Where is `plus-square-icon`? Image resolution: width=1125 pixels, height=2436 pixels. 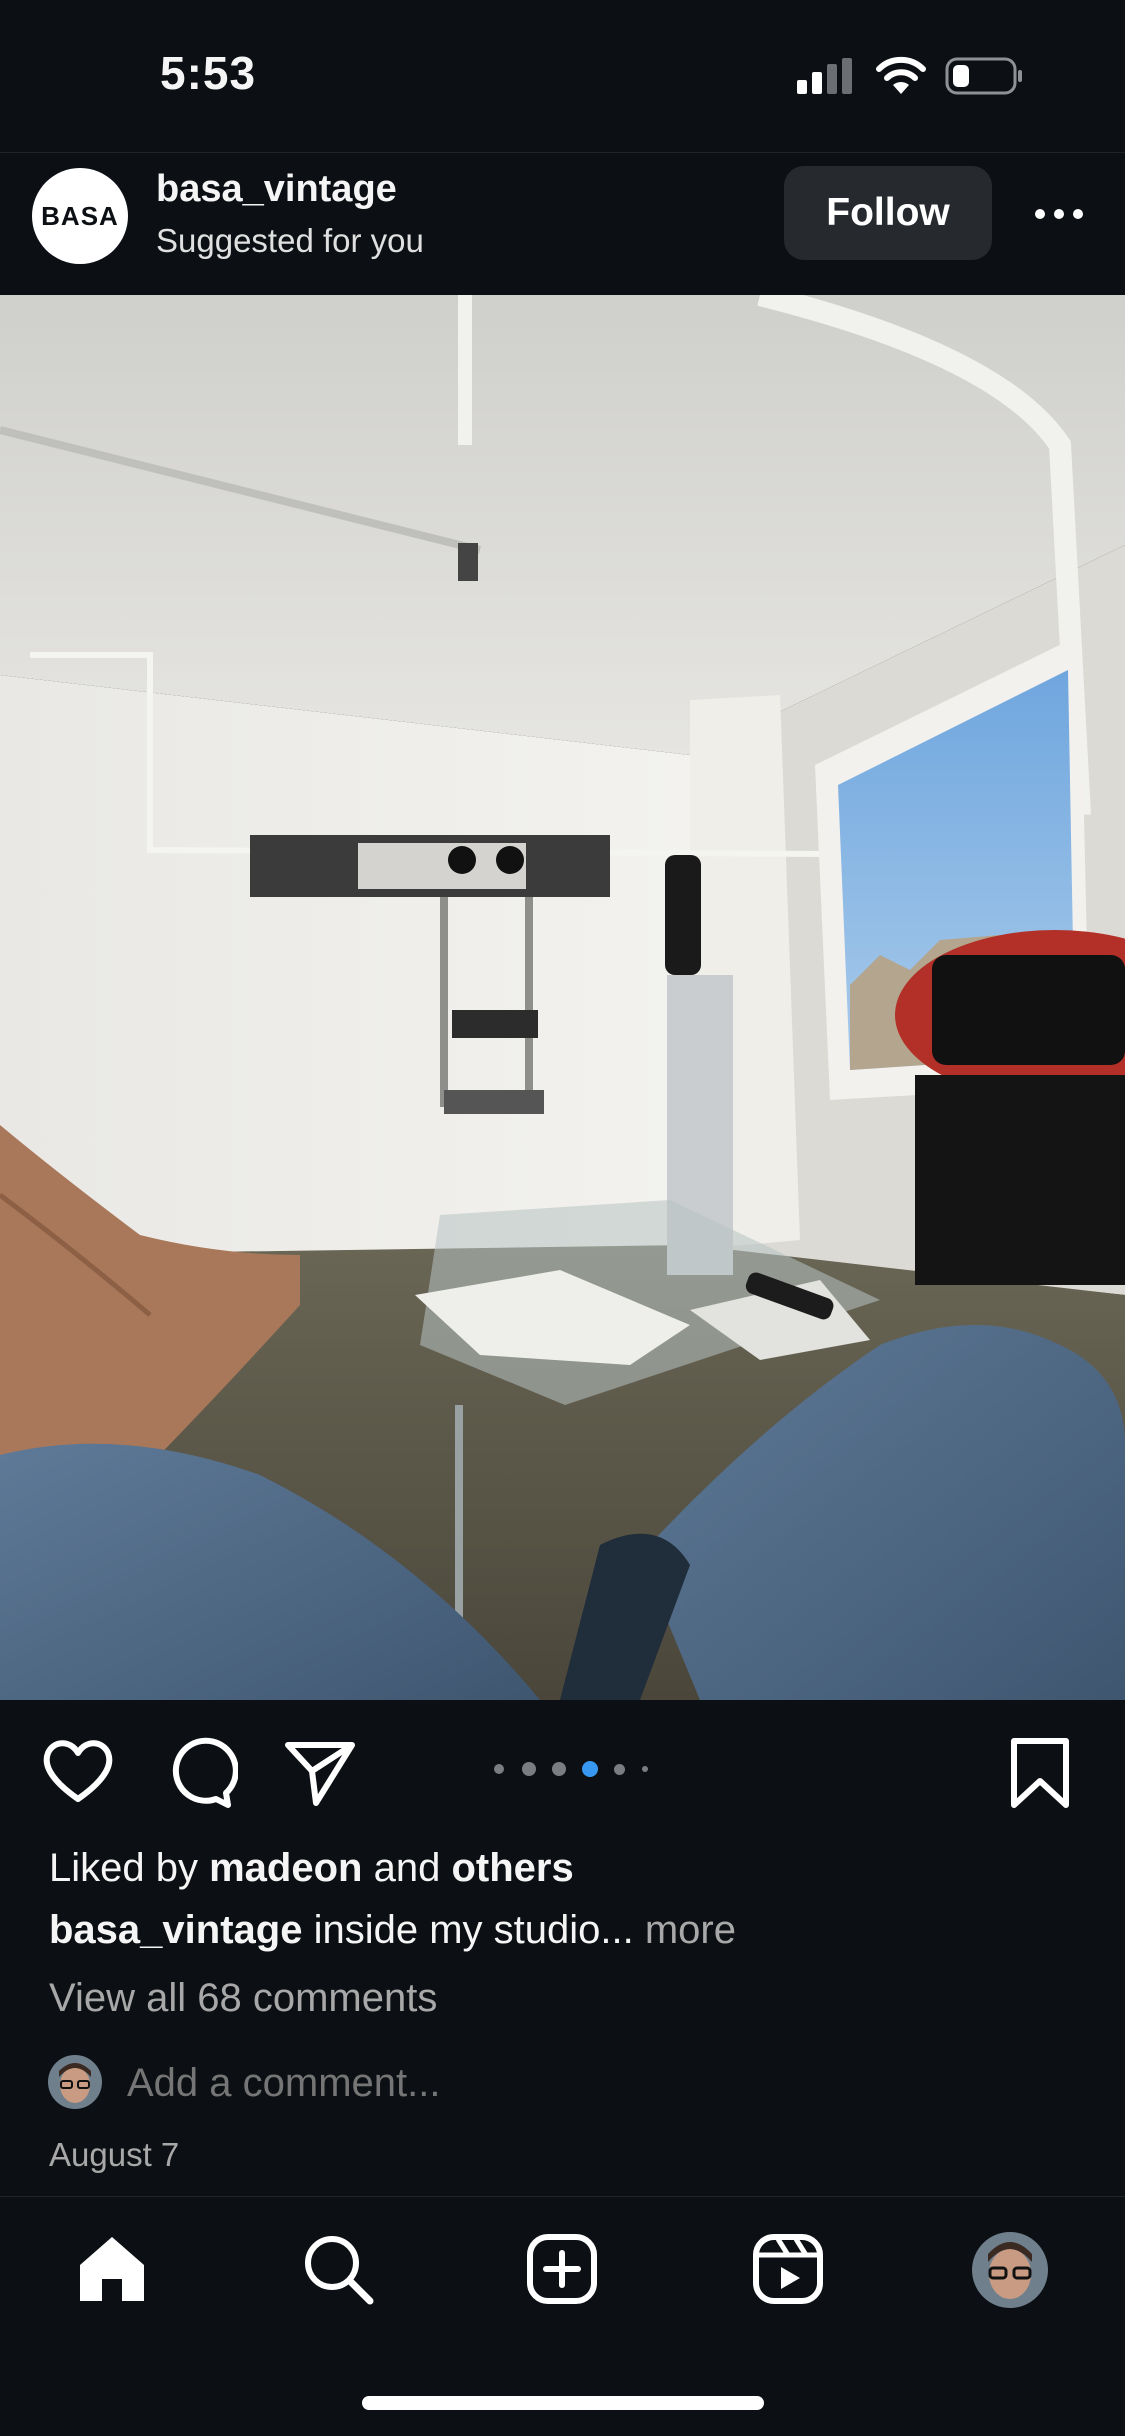 plus-square-icon is located at coordinates (562, 2269).